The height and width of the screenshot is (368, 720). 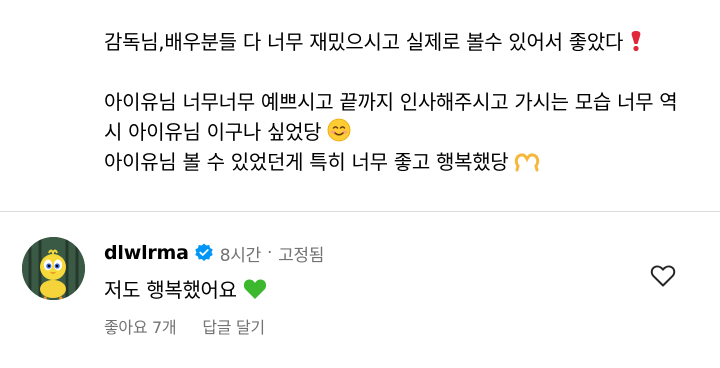 What do you see at coordinates (301, 255) in the screenshot?
I see `pinned-label: 고정됨` at bounding box center [301, 255].